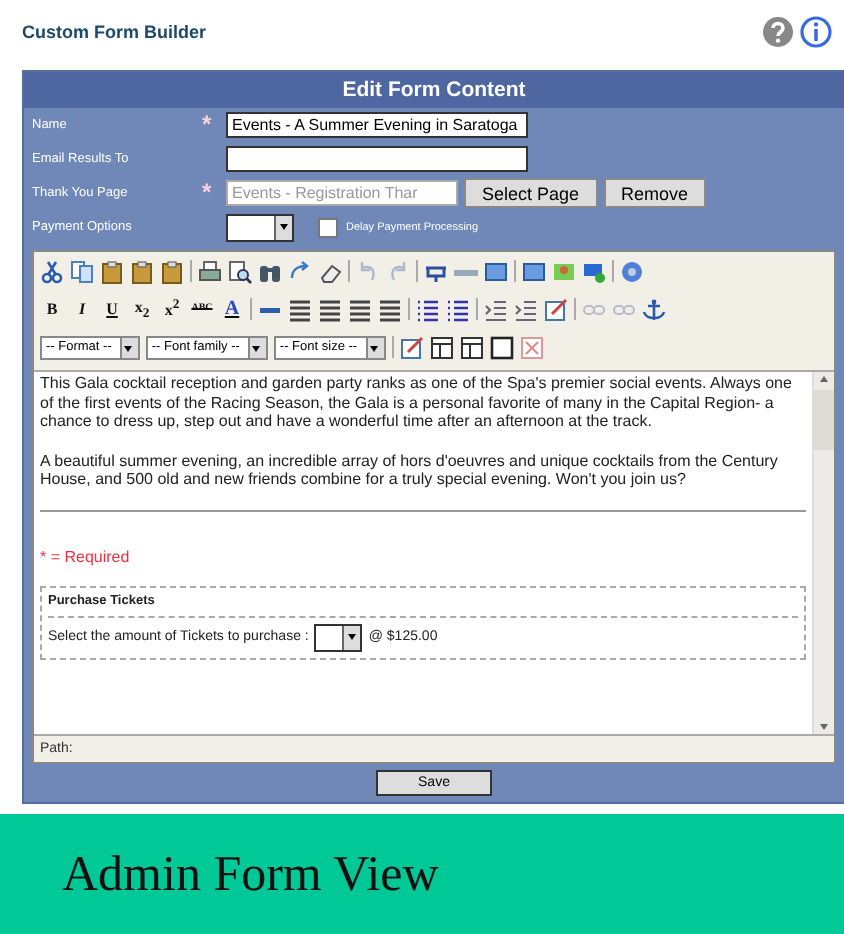  What do you see at coordinates (142, 309) in the screenshot?
I see `format-button: x$_{2}$` at bounding box center [142, 309].